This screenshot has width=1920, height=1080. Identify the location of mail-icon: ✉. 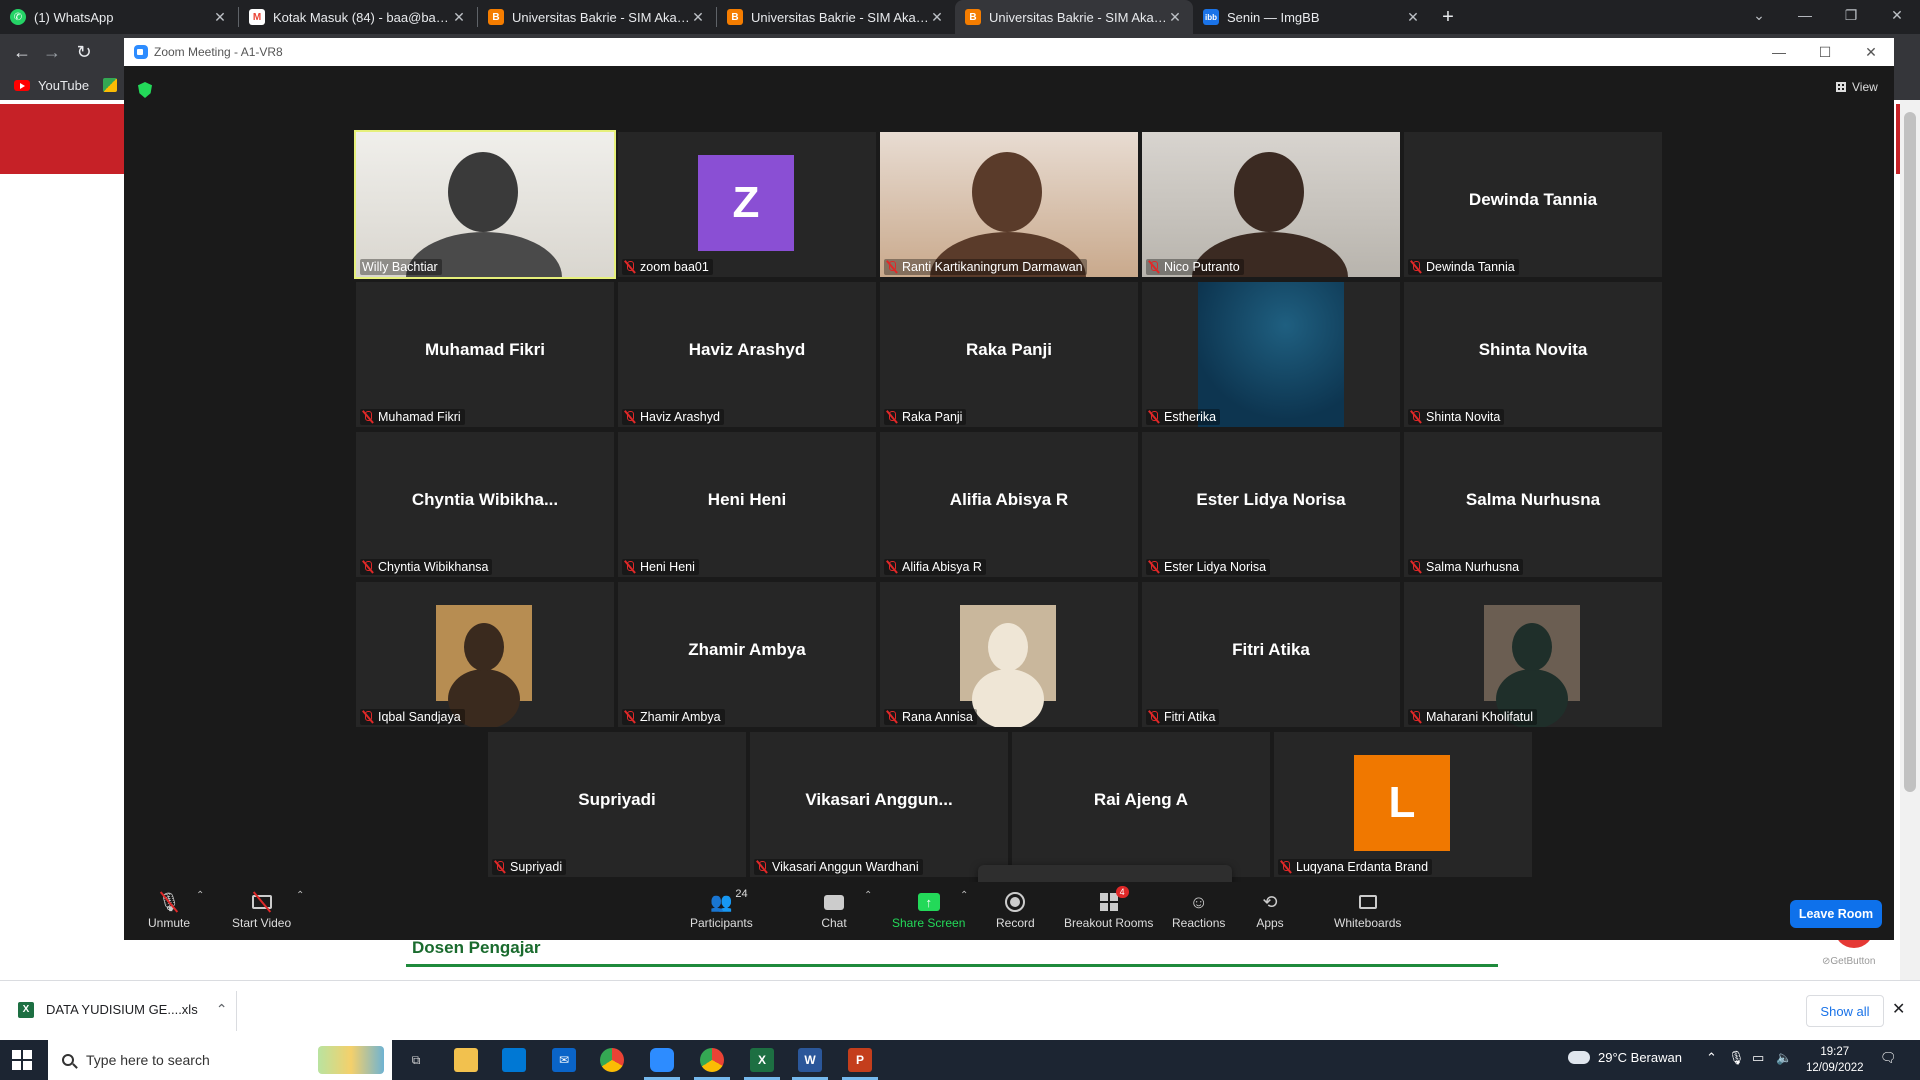
(564, 1060).